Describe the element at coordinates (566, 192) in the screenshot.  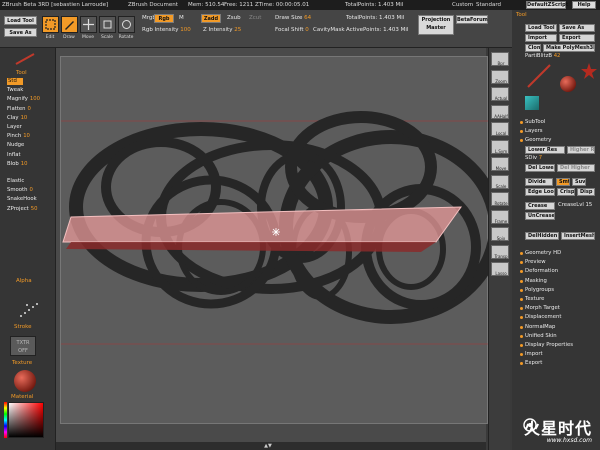
I see `crisp-button: Crisp` at that location.